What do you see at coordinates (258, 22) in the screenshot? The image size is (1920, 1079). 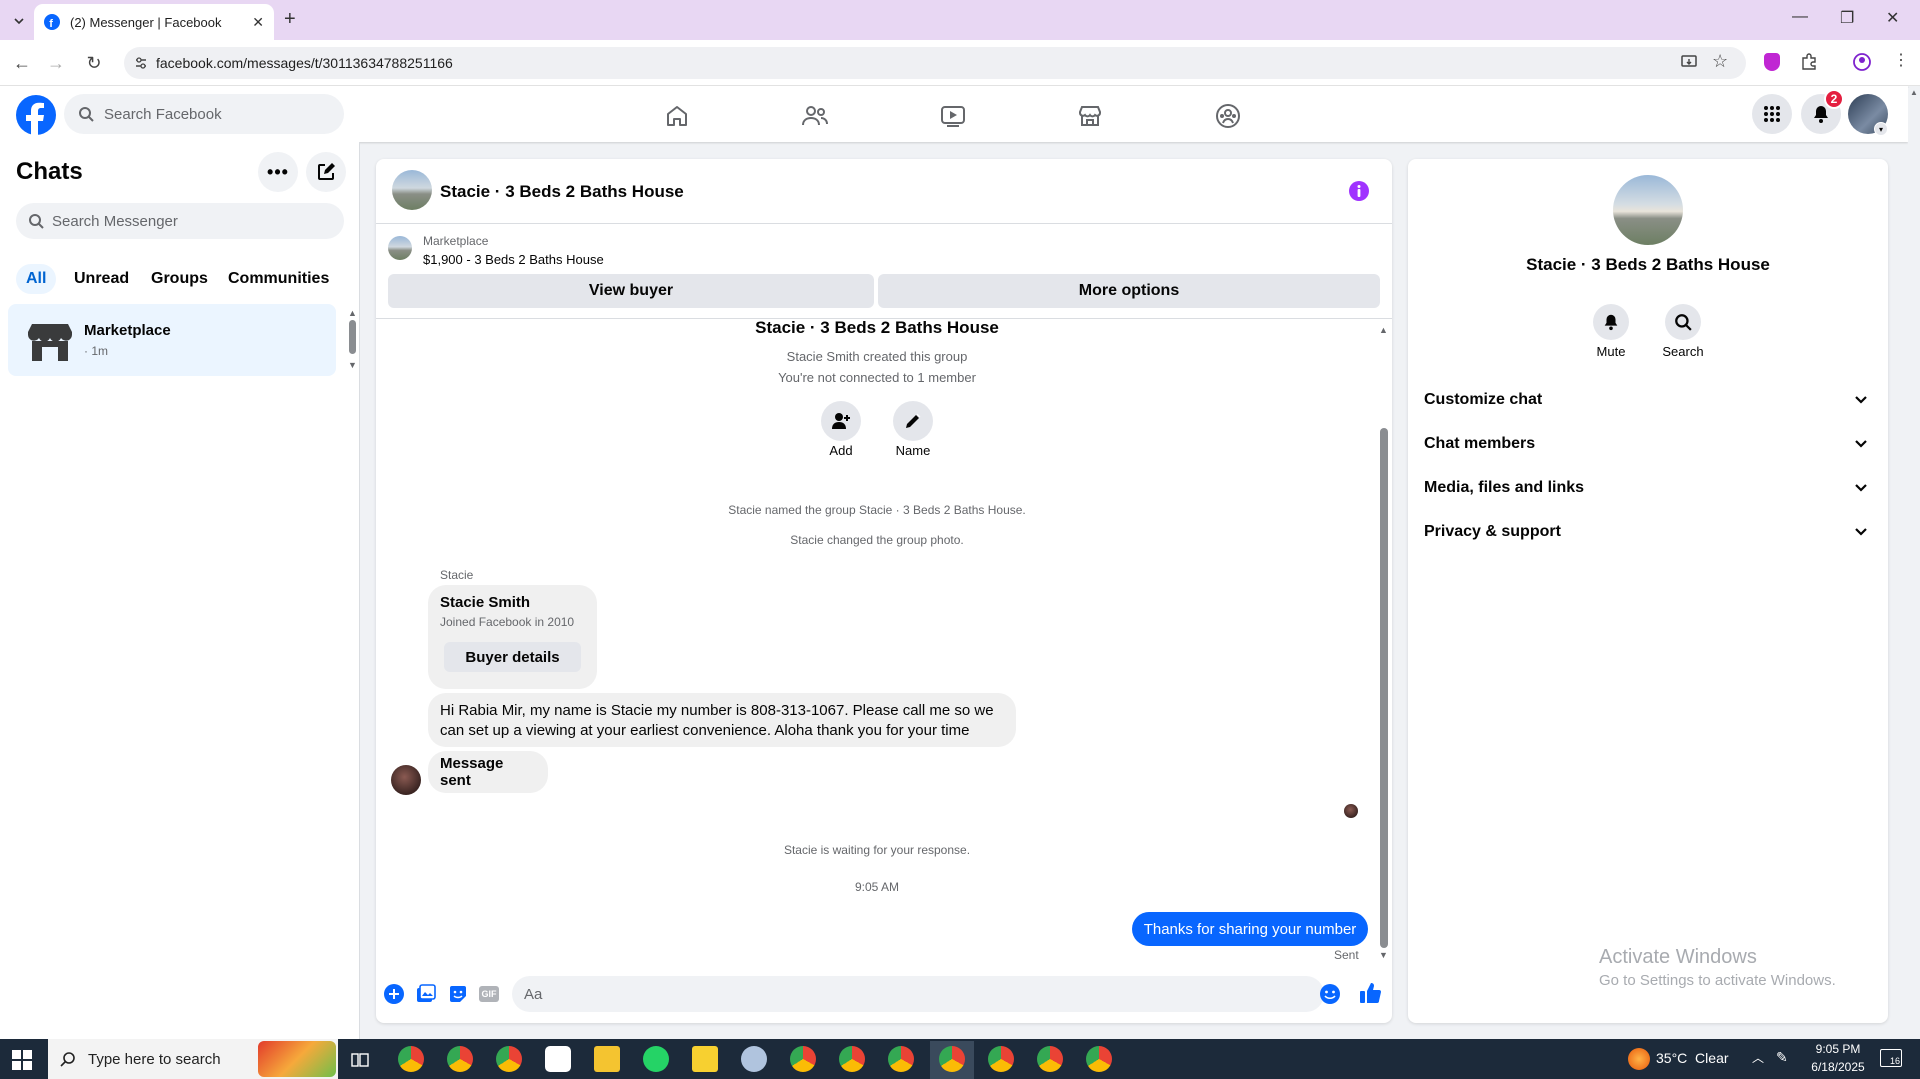 I see `close-tab-icon: ✕` at bounding box center [258, 22].